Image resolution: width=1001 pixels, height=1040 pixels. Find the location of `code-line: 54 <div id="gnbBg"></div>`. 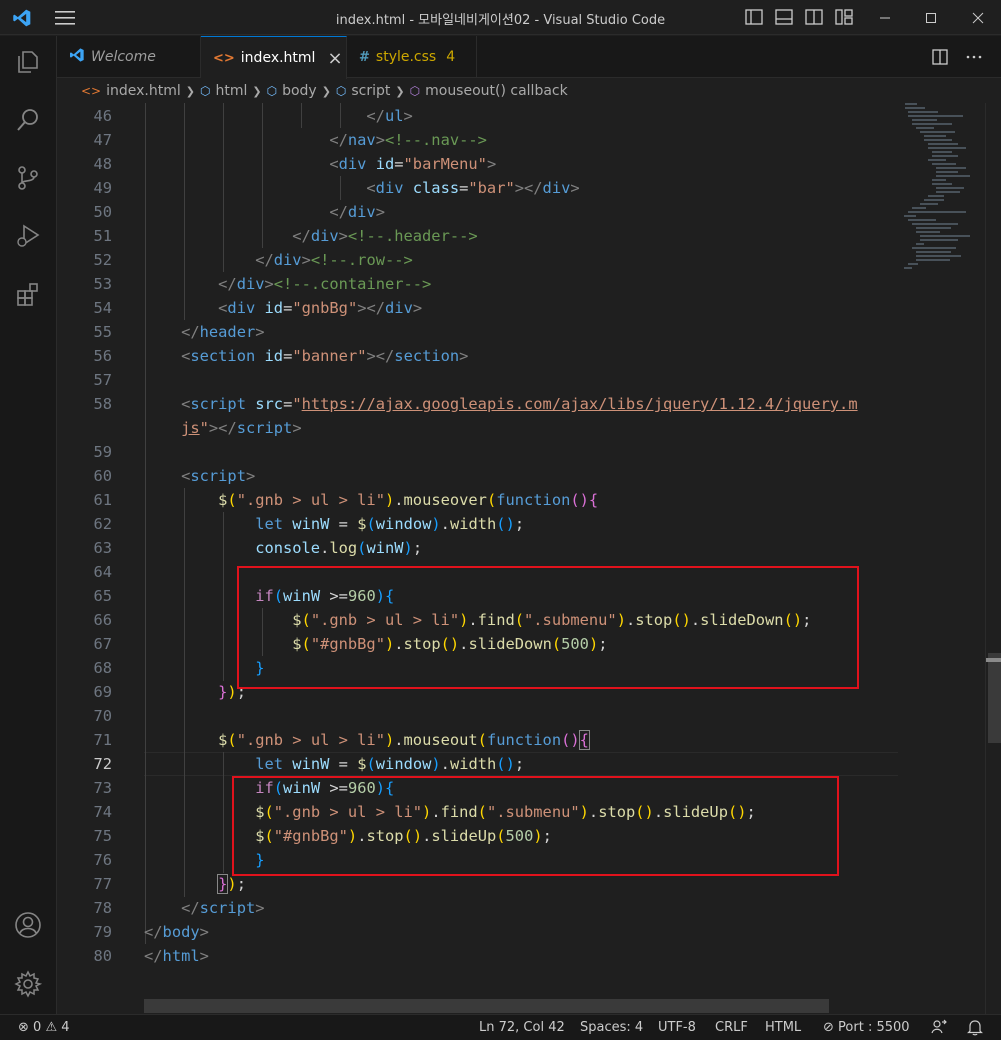

code-line: 54 <div id="gnbBg"></div> is located at coordinates (258, 308).